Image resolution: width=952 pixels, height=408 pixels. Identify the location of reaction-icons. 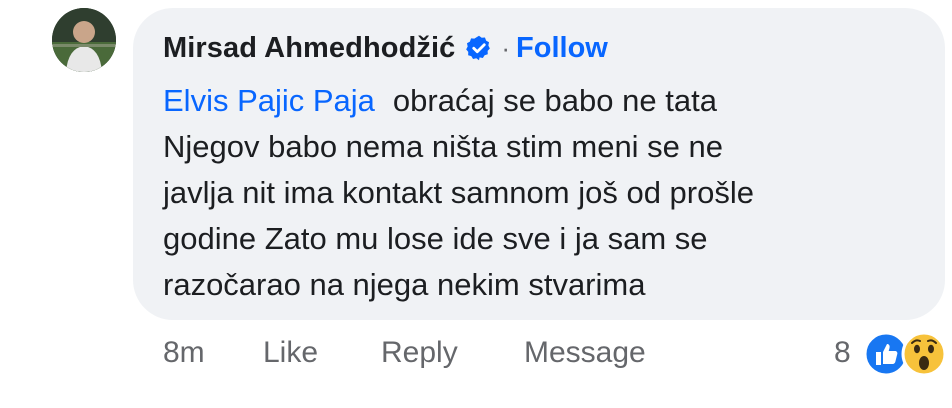
(907, 354).